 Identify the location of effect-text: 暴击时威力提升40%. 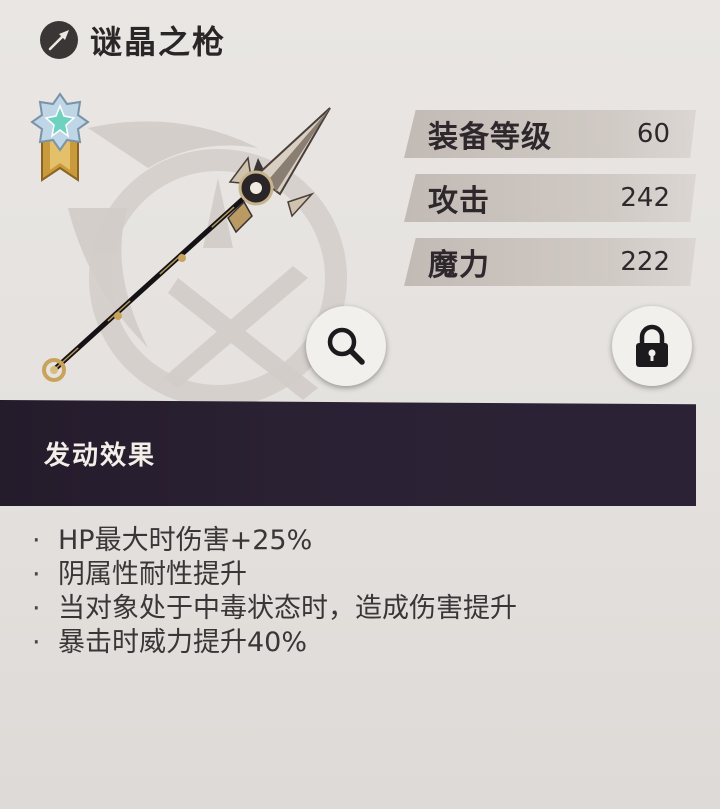
(183, 642).